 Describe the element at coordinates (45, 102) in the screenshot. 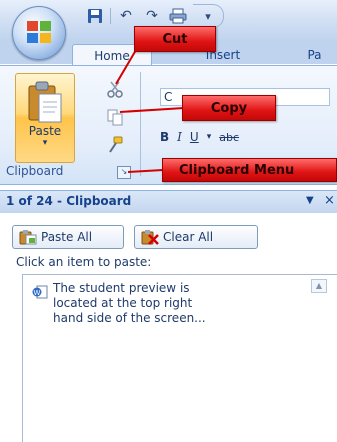

I see `paste-icon` at that location.